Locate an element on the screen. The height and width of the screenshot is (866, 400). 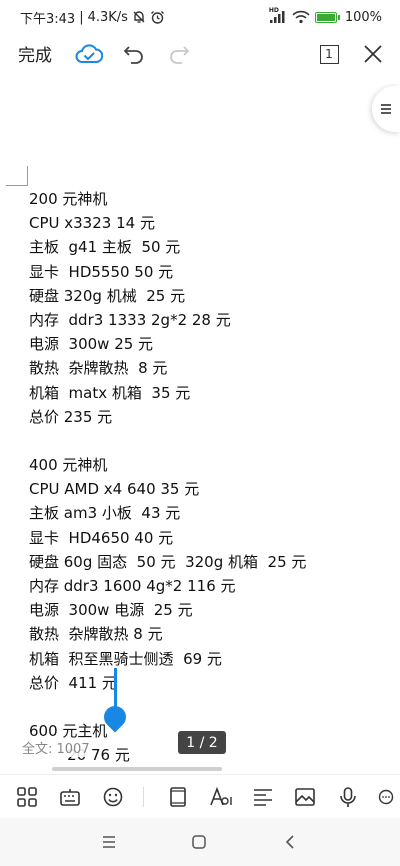
document-line: 400 元神机 is located at coordinates (68, 465).